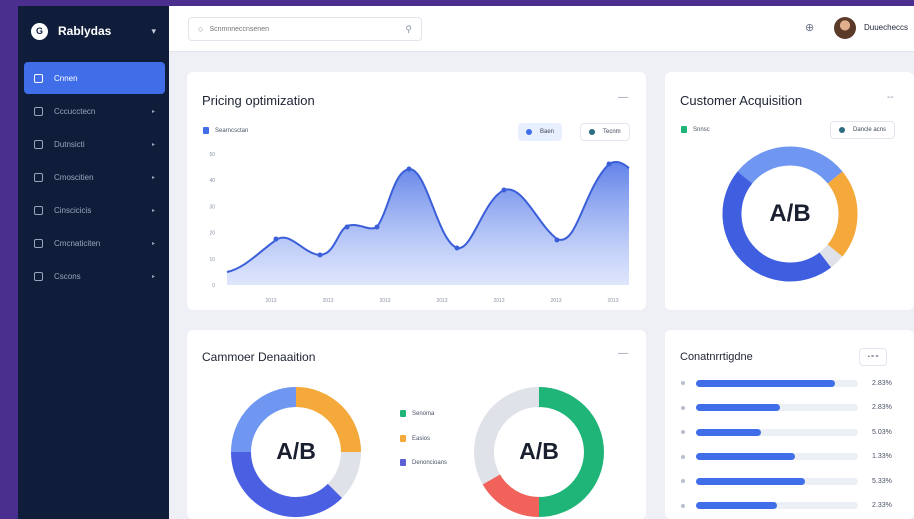  I want to click on contribution-row: 5.03%, so click(791, 432).